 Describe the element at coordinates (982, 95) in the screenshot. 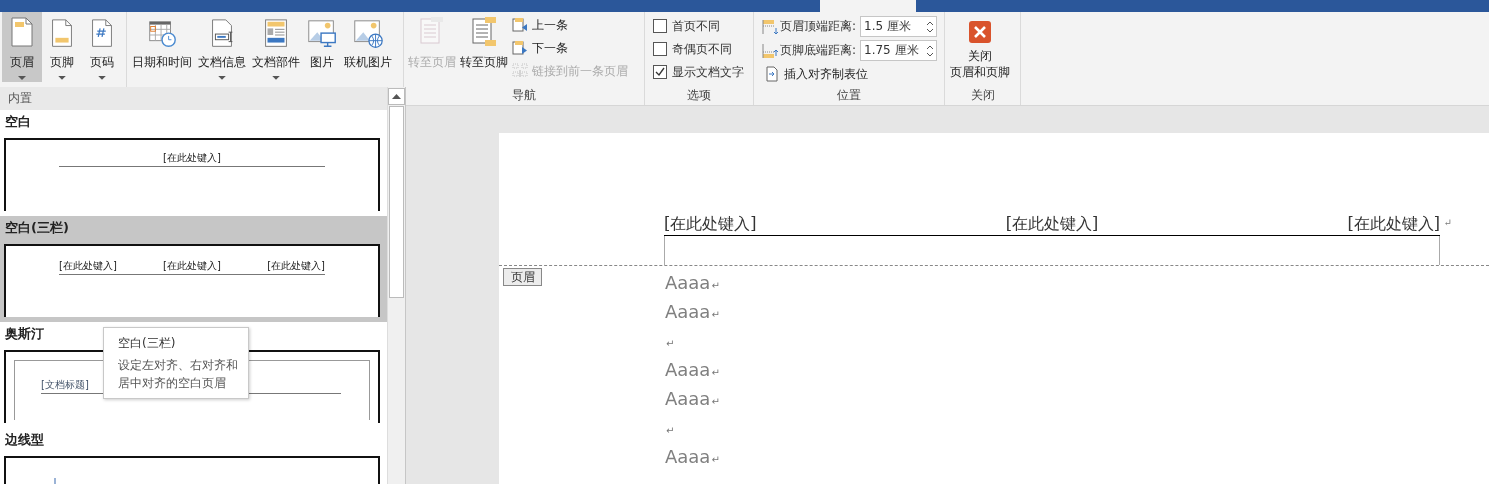

I see `group-label: 关闭` at that location.